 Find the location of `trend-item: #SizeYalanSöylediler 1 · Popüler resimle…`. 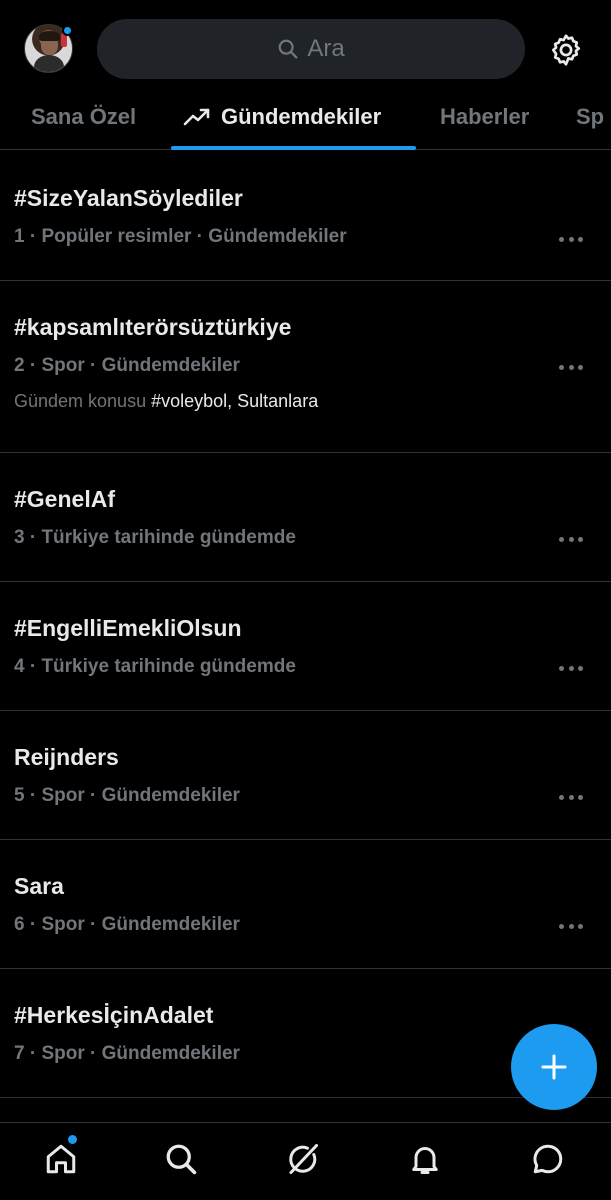

trend-item: #SizeYalanSöylediler 1 · Popüler resimle… is located at coordinates (305, 216).